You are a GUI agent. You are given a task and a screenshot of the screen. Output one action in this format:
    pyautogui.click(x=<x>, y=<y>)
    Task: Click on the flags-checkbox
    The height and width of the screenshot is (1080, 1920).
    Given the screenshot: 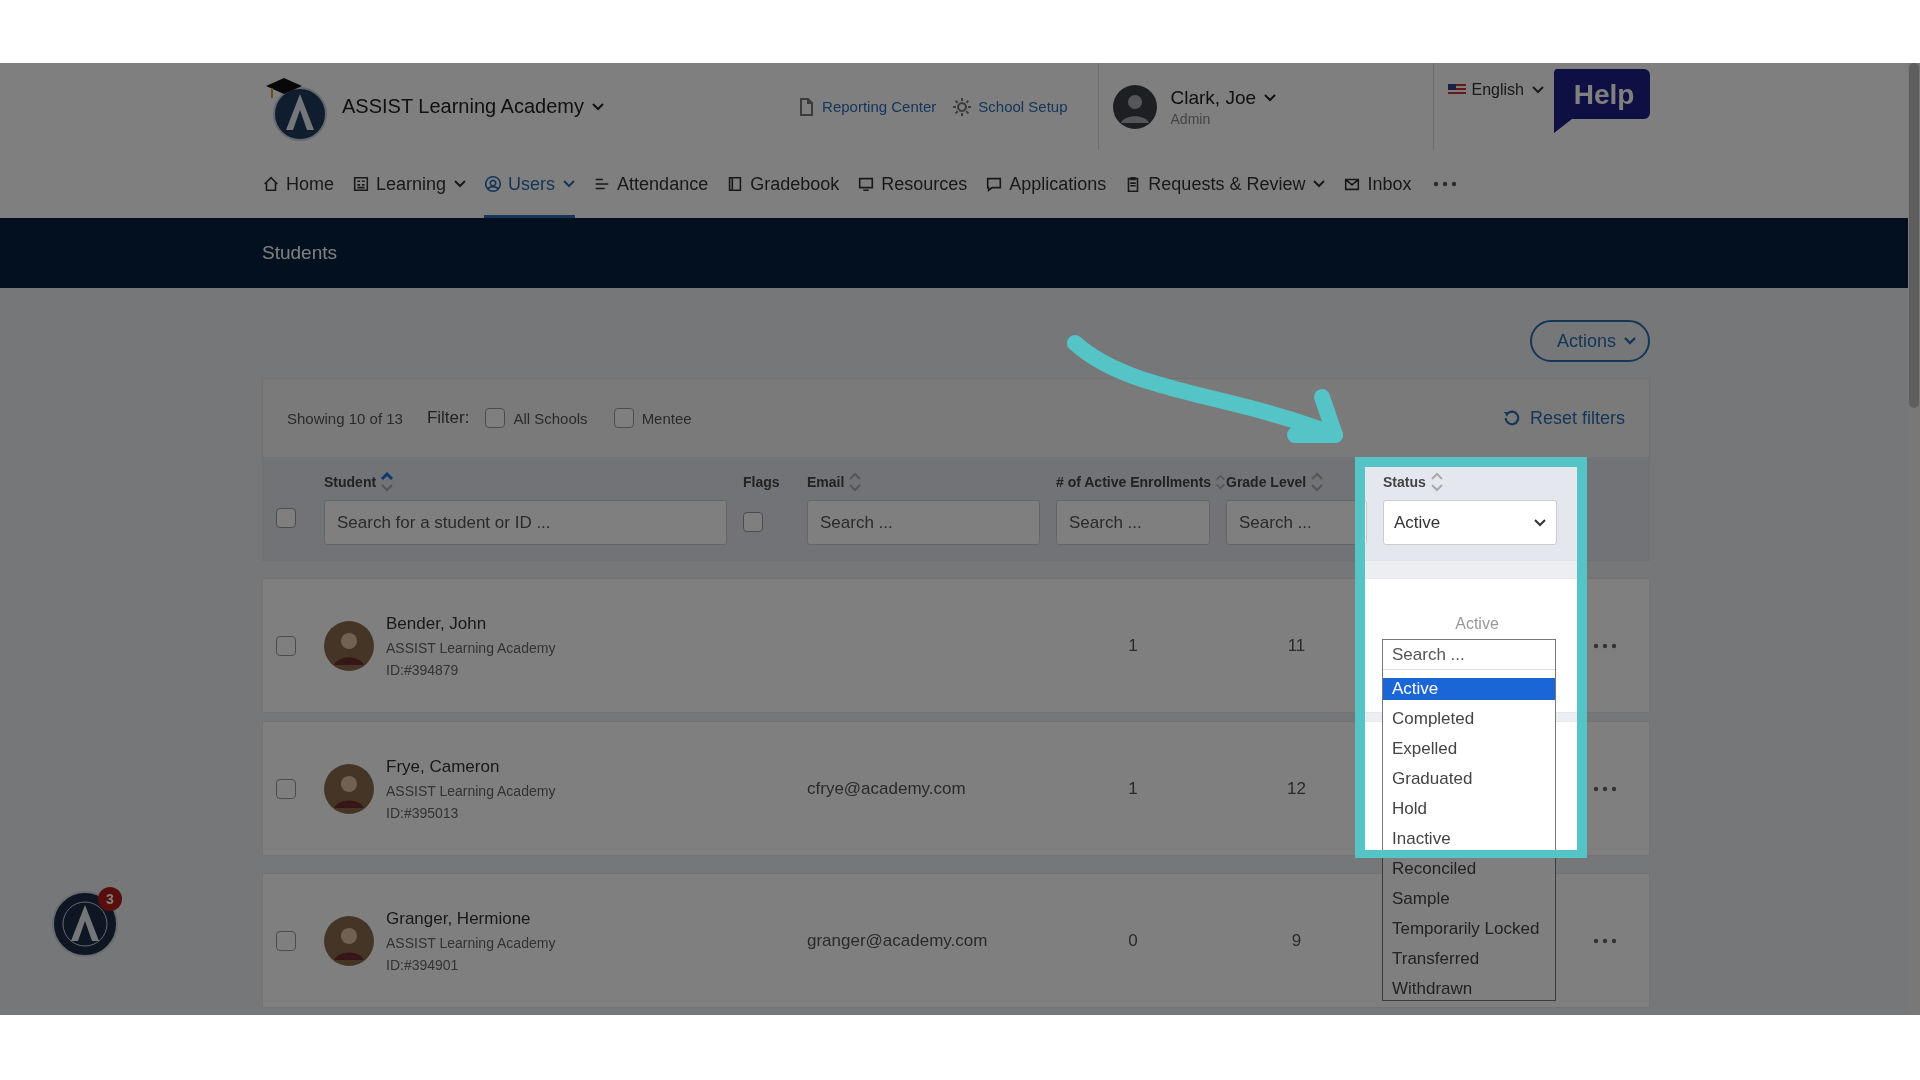 What is the action you would take?
    pyautogui.click(x=753, y=522)
    